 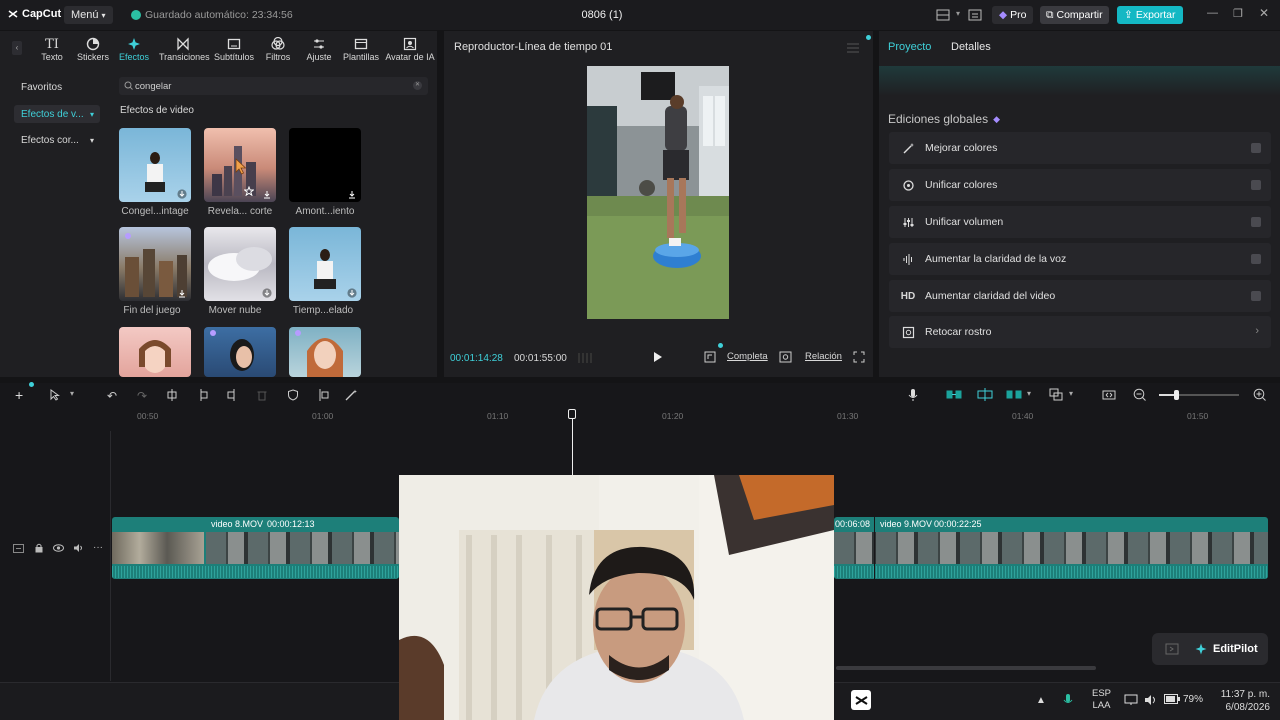 What do you see at coordinates (184, 49) in the screenshot?
I see `tool-transiciones: Transiciones` at bounding box center [184, 49].